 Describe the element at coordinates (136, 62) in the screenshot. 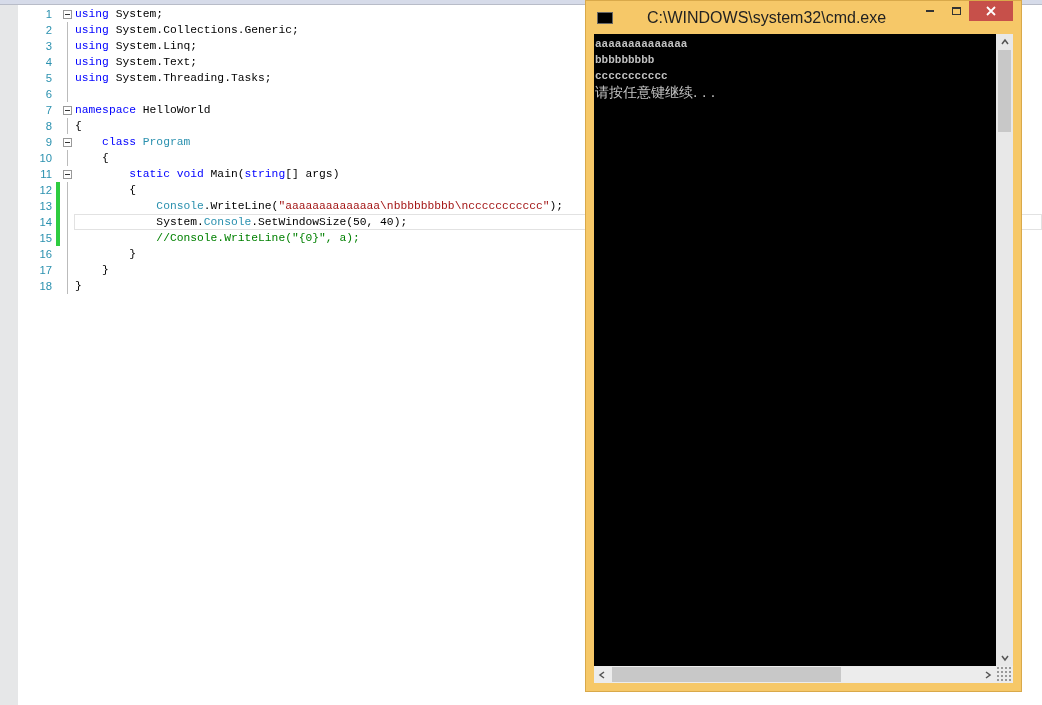

I see `code-line: using System.Text;` at that location.